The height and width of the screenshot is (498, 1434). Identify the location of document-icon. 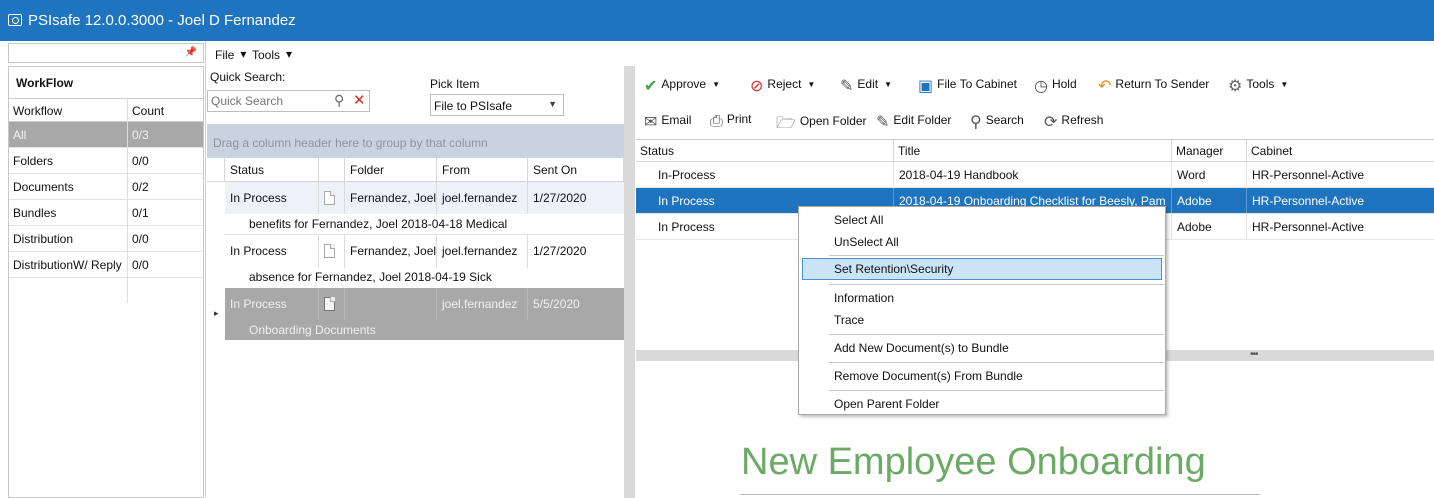
(329, 198).